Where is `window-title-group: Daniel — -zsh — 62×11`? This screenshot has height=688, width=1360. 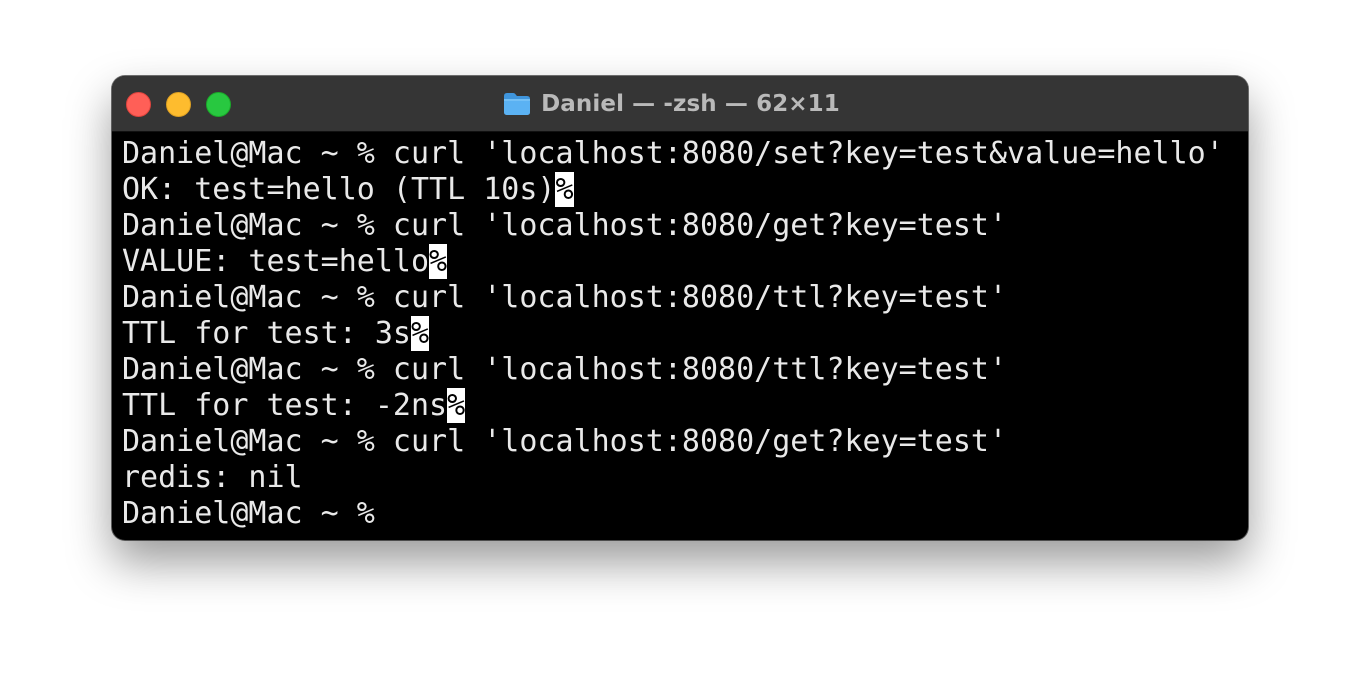 window-title-group: Daniel — -zsh — 62×11 is located at coordinates (680, 103).